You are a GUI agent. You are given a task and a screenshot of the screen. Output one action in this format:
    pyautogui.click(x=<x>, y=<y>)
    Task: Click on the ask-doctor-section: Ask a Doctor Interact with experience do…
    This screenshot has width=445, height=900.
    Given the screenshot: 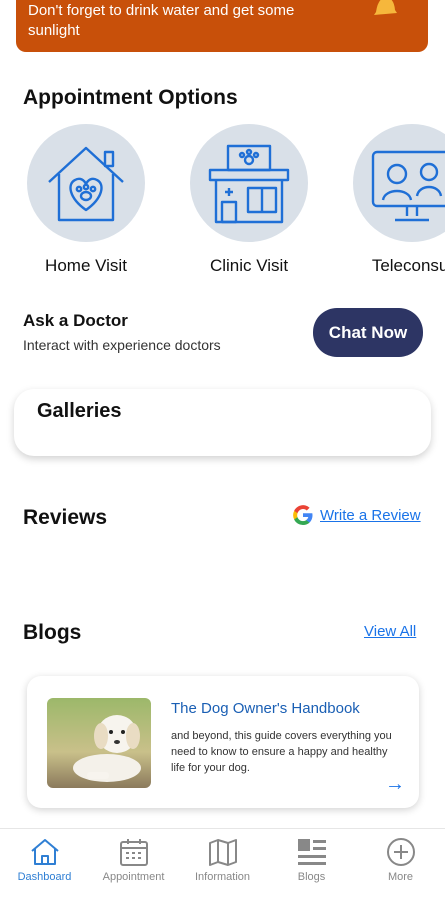 What is the action you would take?
    pyautogui.click(x=122, y=332)
    